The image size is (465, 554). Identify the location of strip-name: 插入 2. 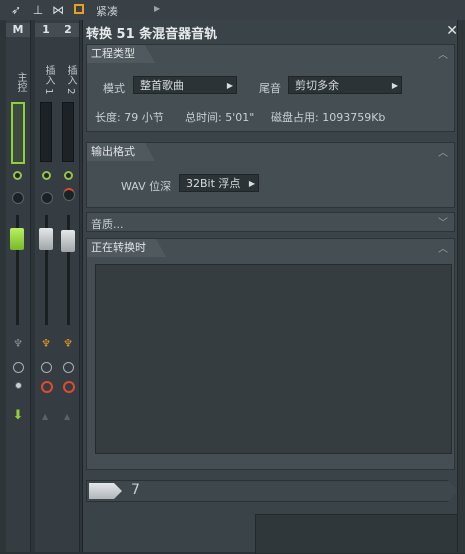
(70, 80).